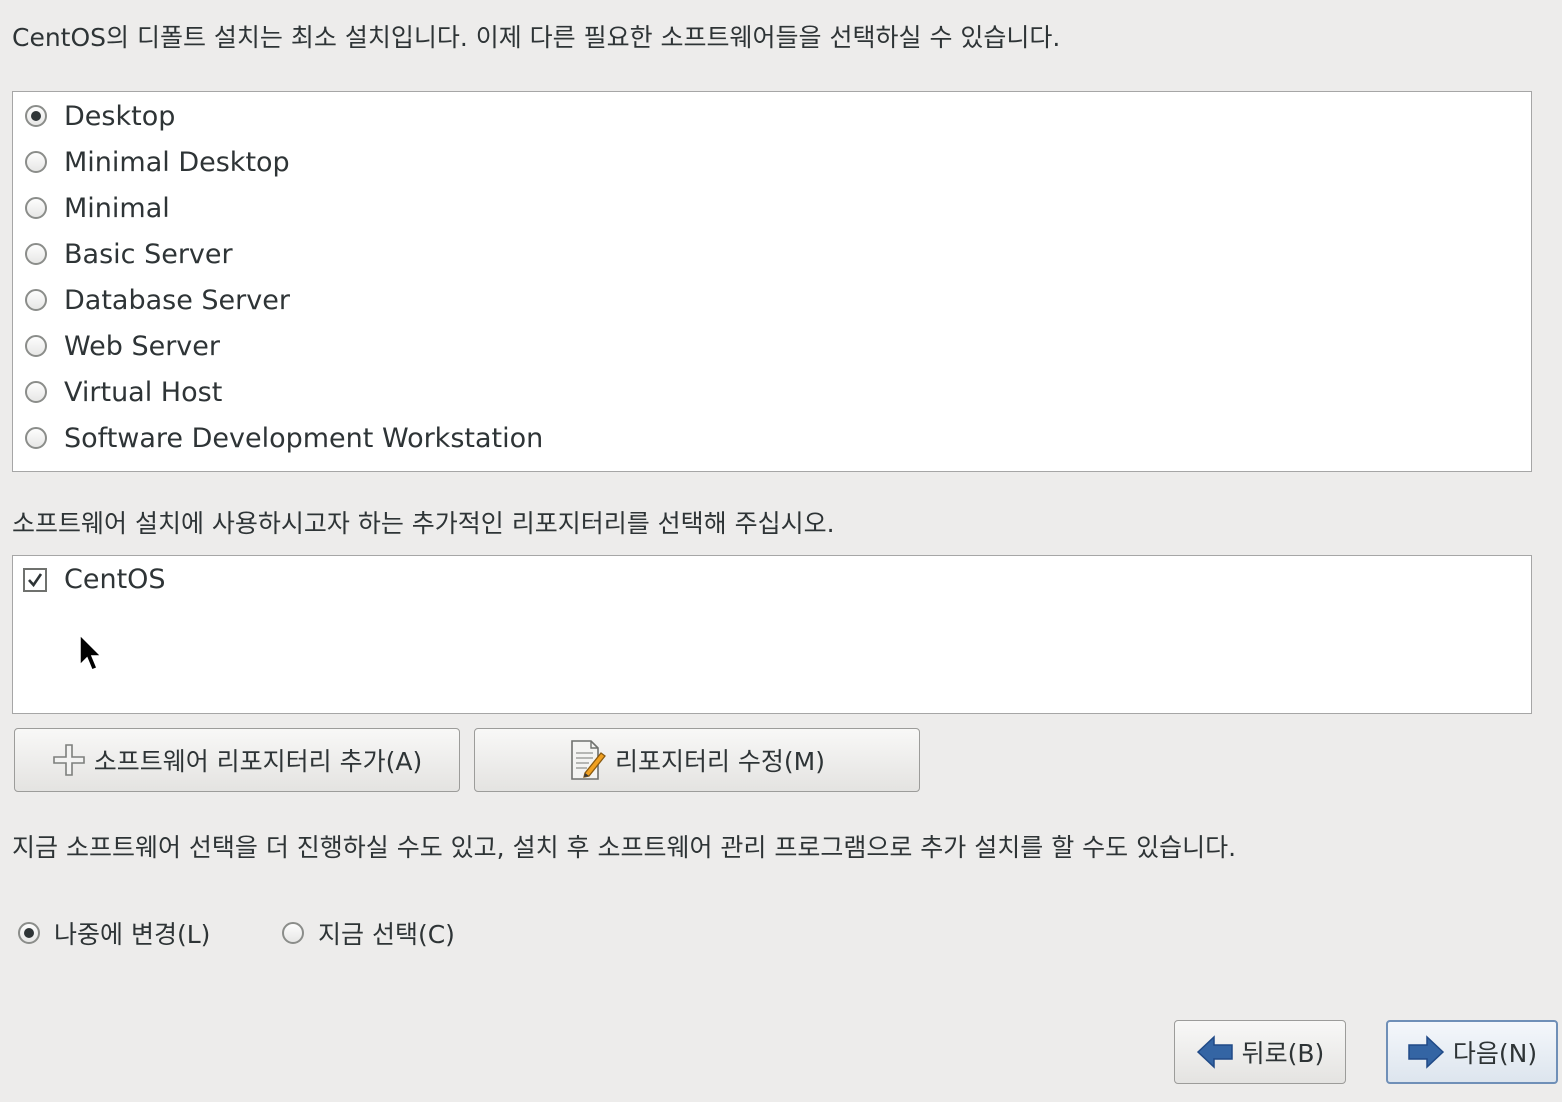 The image size is (1562, 1102). I want to click on group-option-label: Database Server, so click(177, 300).